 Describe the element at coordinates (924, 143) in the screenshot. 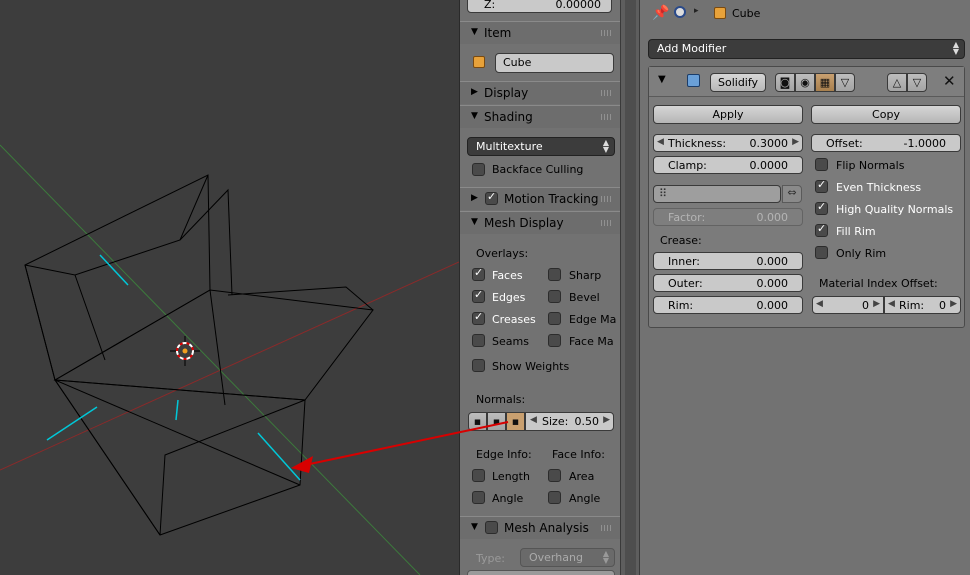

I see `offset-value: -1.0000` at that location.